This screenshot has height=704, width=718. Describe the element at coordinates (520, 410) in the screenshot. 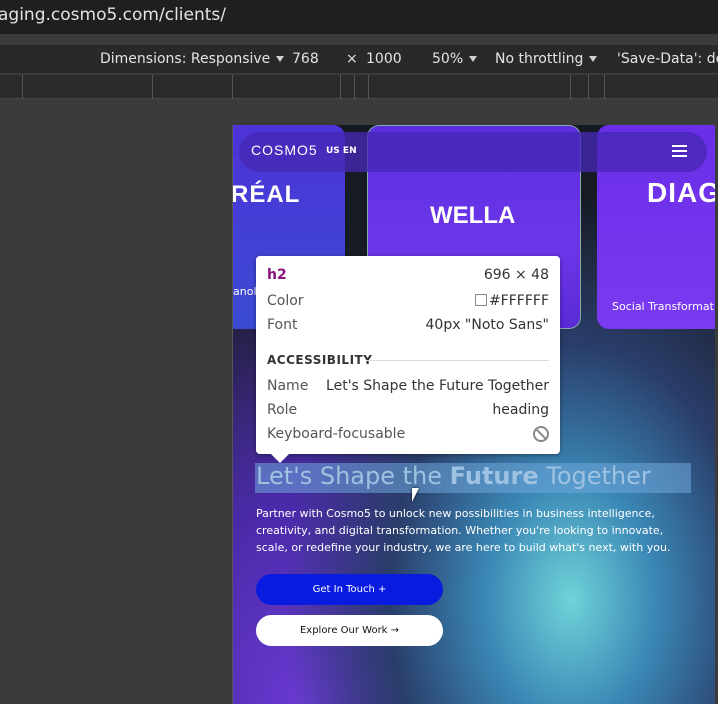

I see `role-value: heading` at that location.